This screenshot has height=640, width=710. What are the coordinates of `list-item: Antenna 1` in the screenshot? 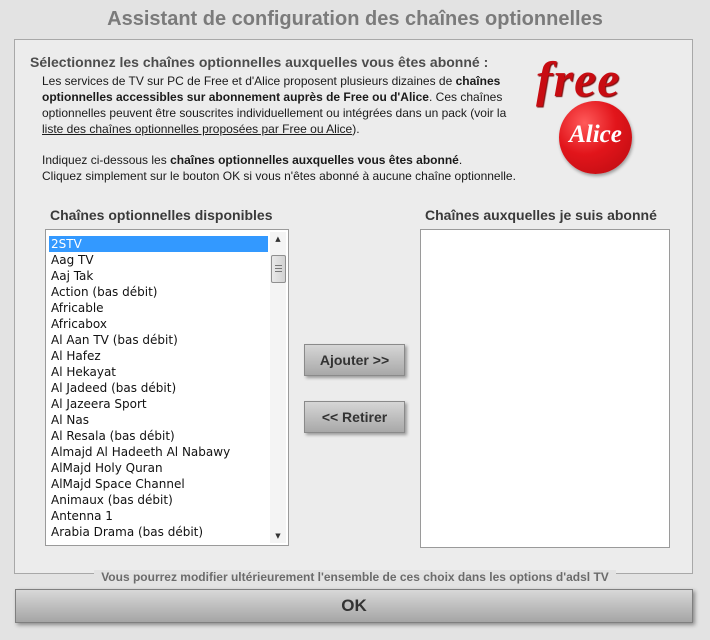 It's located at (158, 516).